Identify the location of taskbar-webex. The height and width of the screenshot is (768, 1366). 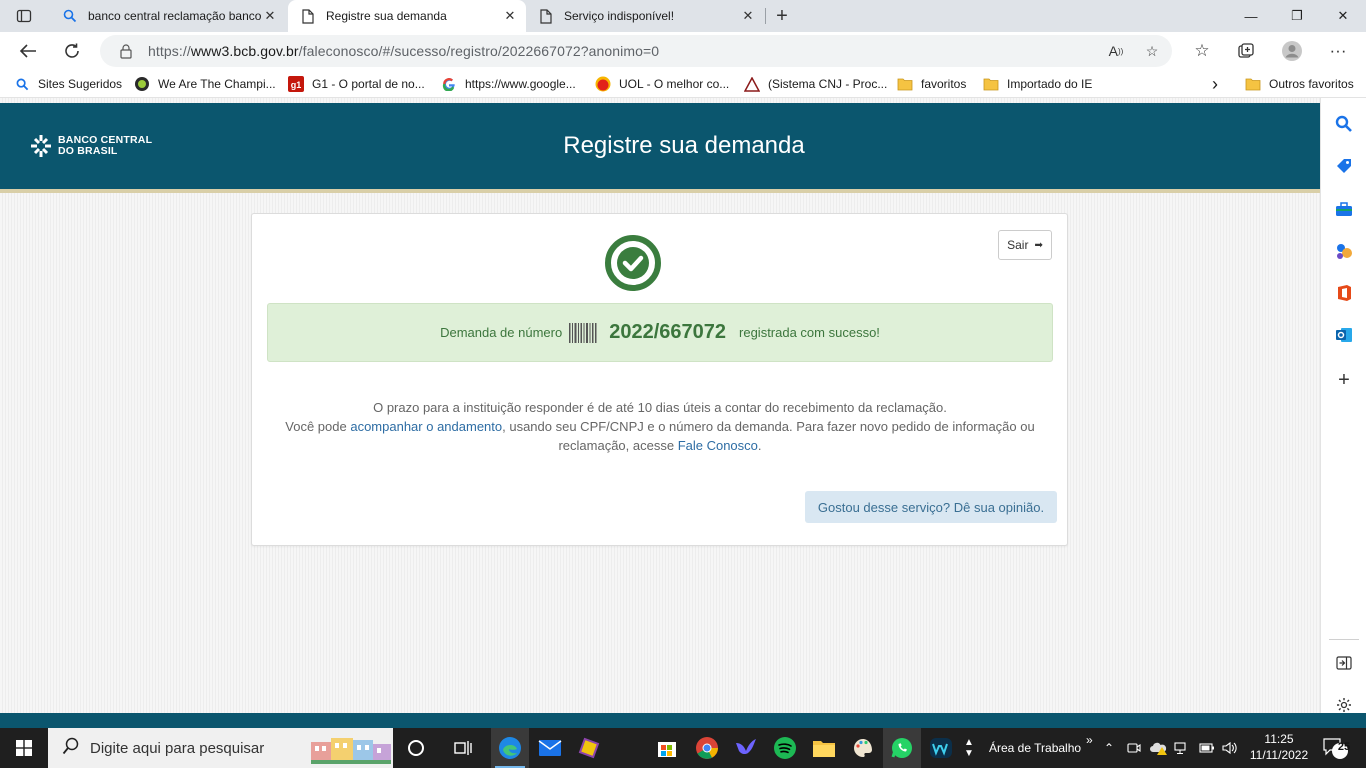
(941, 748).